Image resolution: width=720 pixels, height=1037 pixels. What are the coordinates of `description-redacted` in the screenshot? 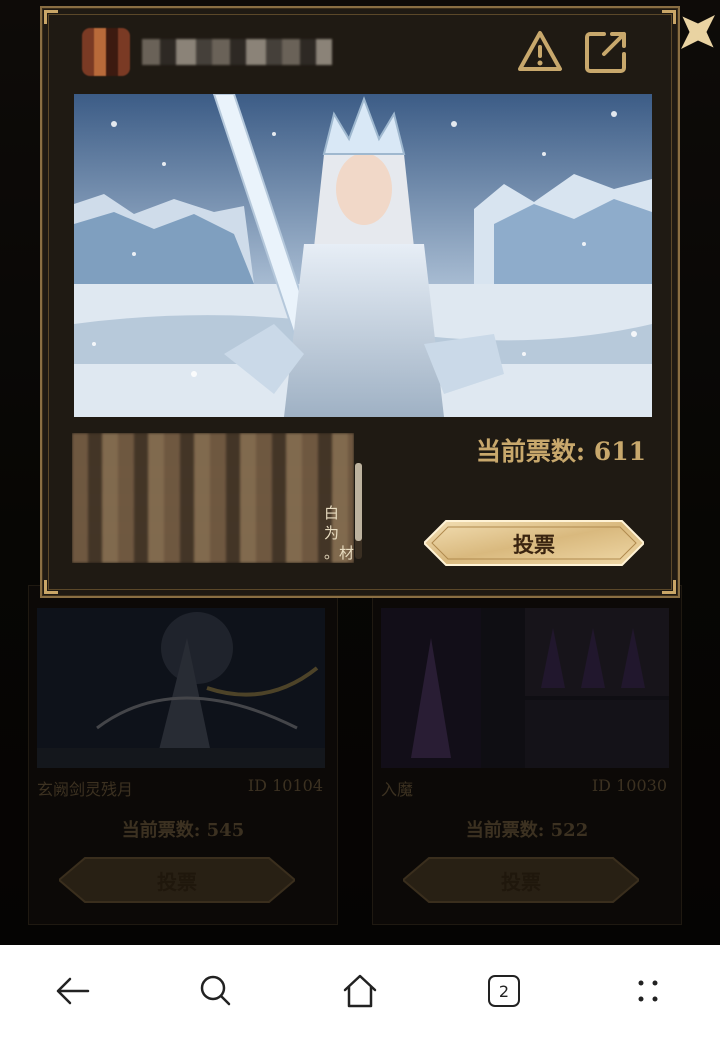 It's located at (213, 498).